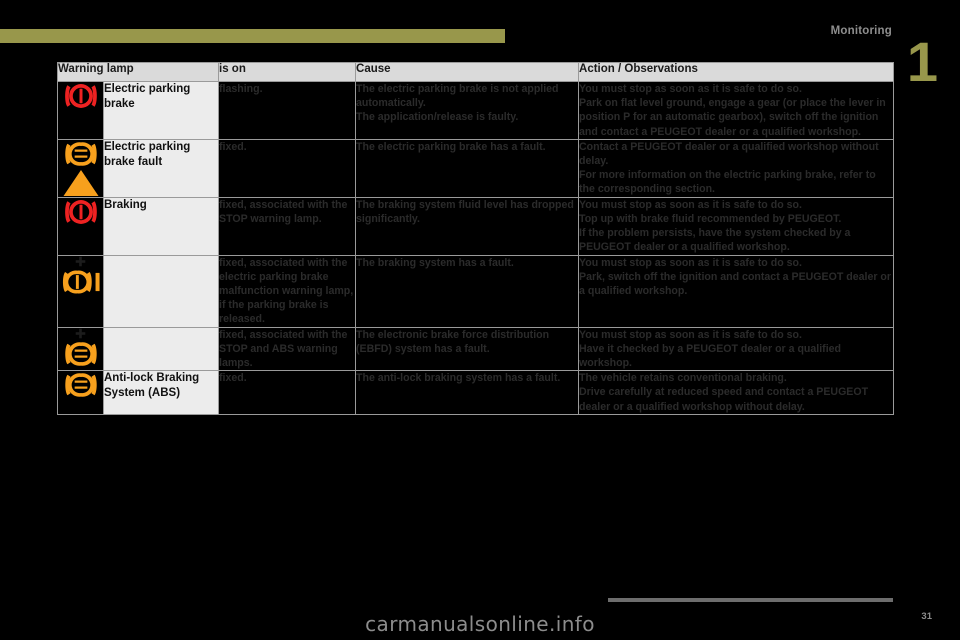 The image size is (960, 640). I want to click on cause-line: The braking system has a fault., so click(435, 262).